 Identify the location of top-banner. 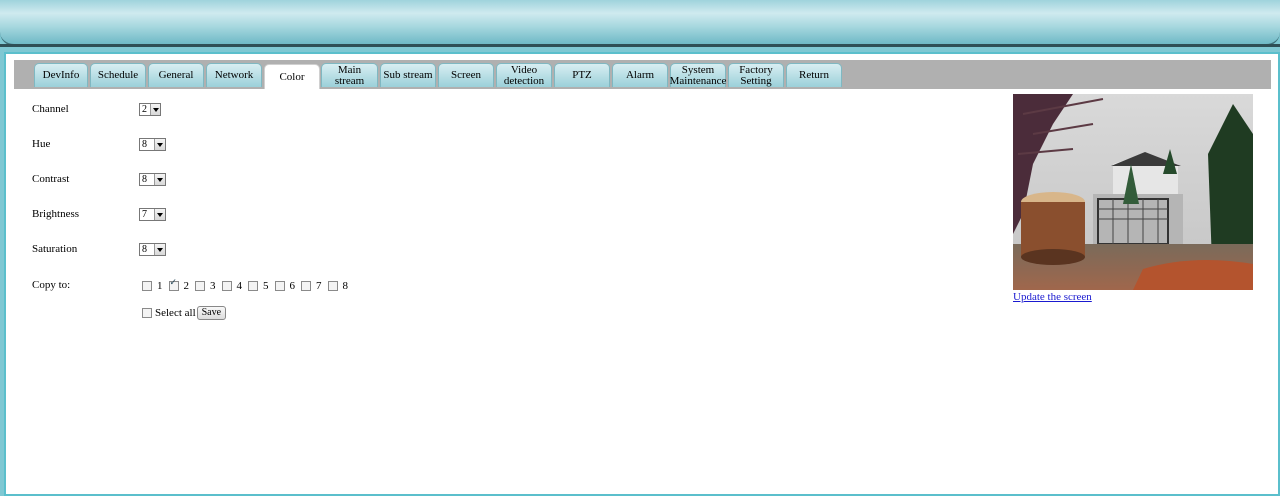
(640, 23).